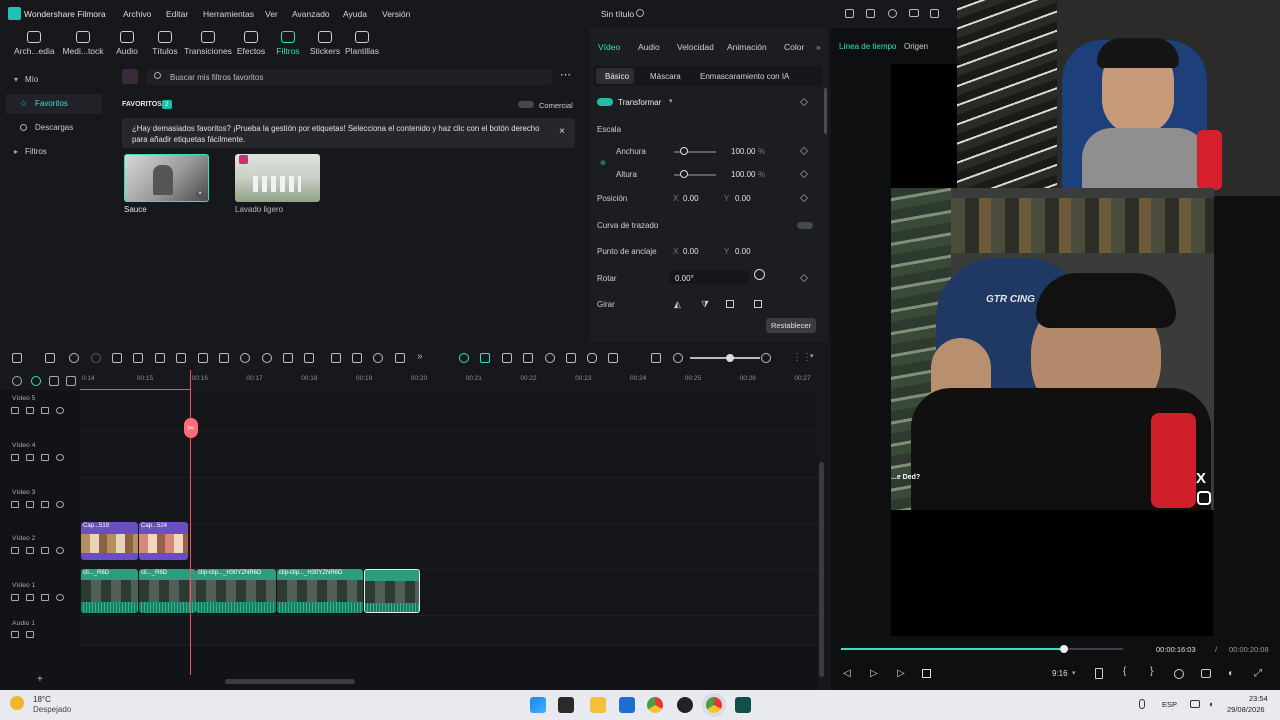 This screenshot has height=720, width=1280. What do you see at coordinates (665, 76) in the screenshot?
I see `subtab-mascara: Máscara` at bounding box center [665, 76].